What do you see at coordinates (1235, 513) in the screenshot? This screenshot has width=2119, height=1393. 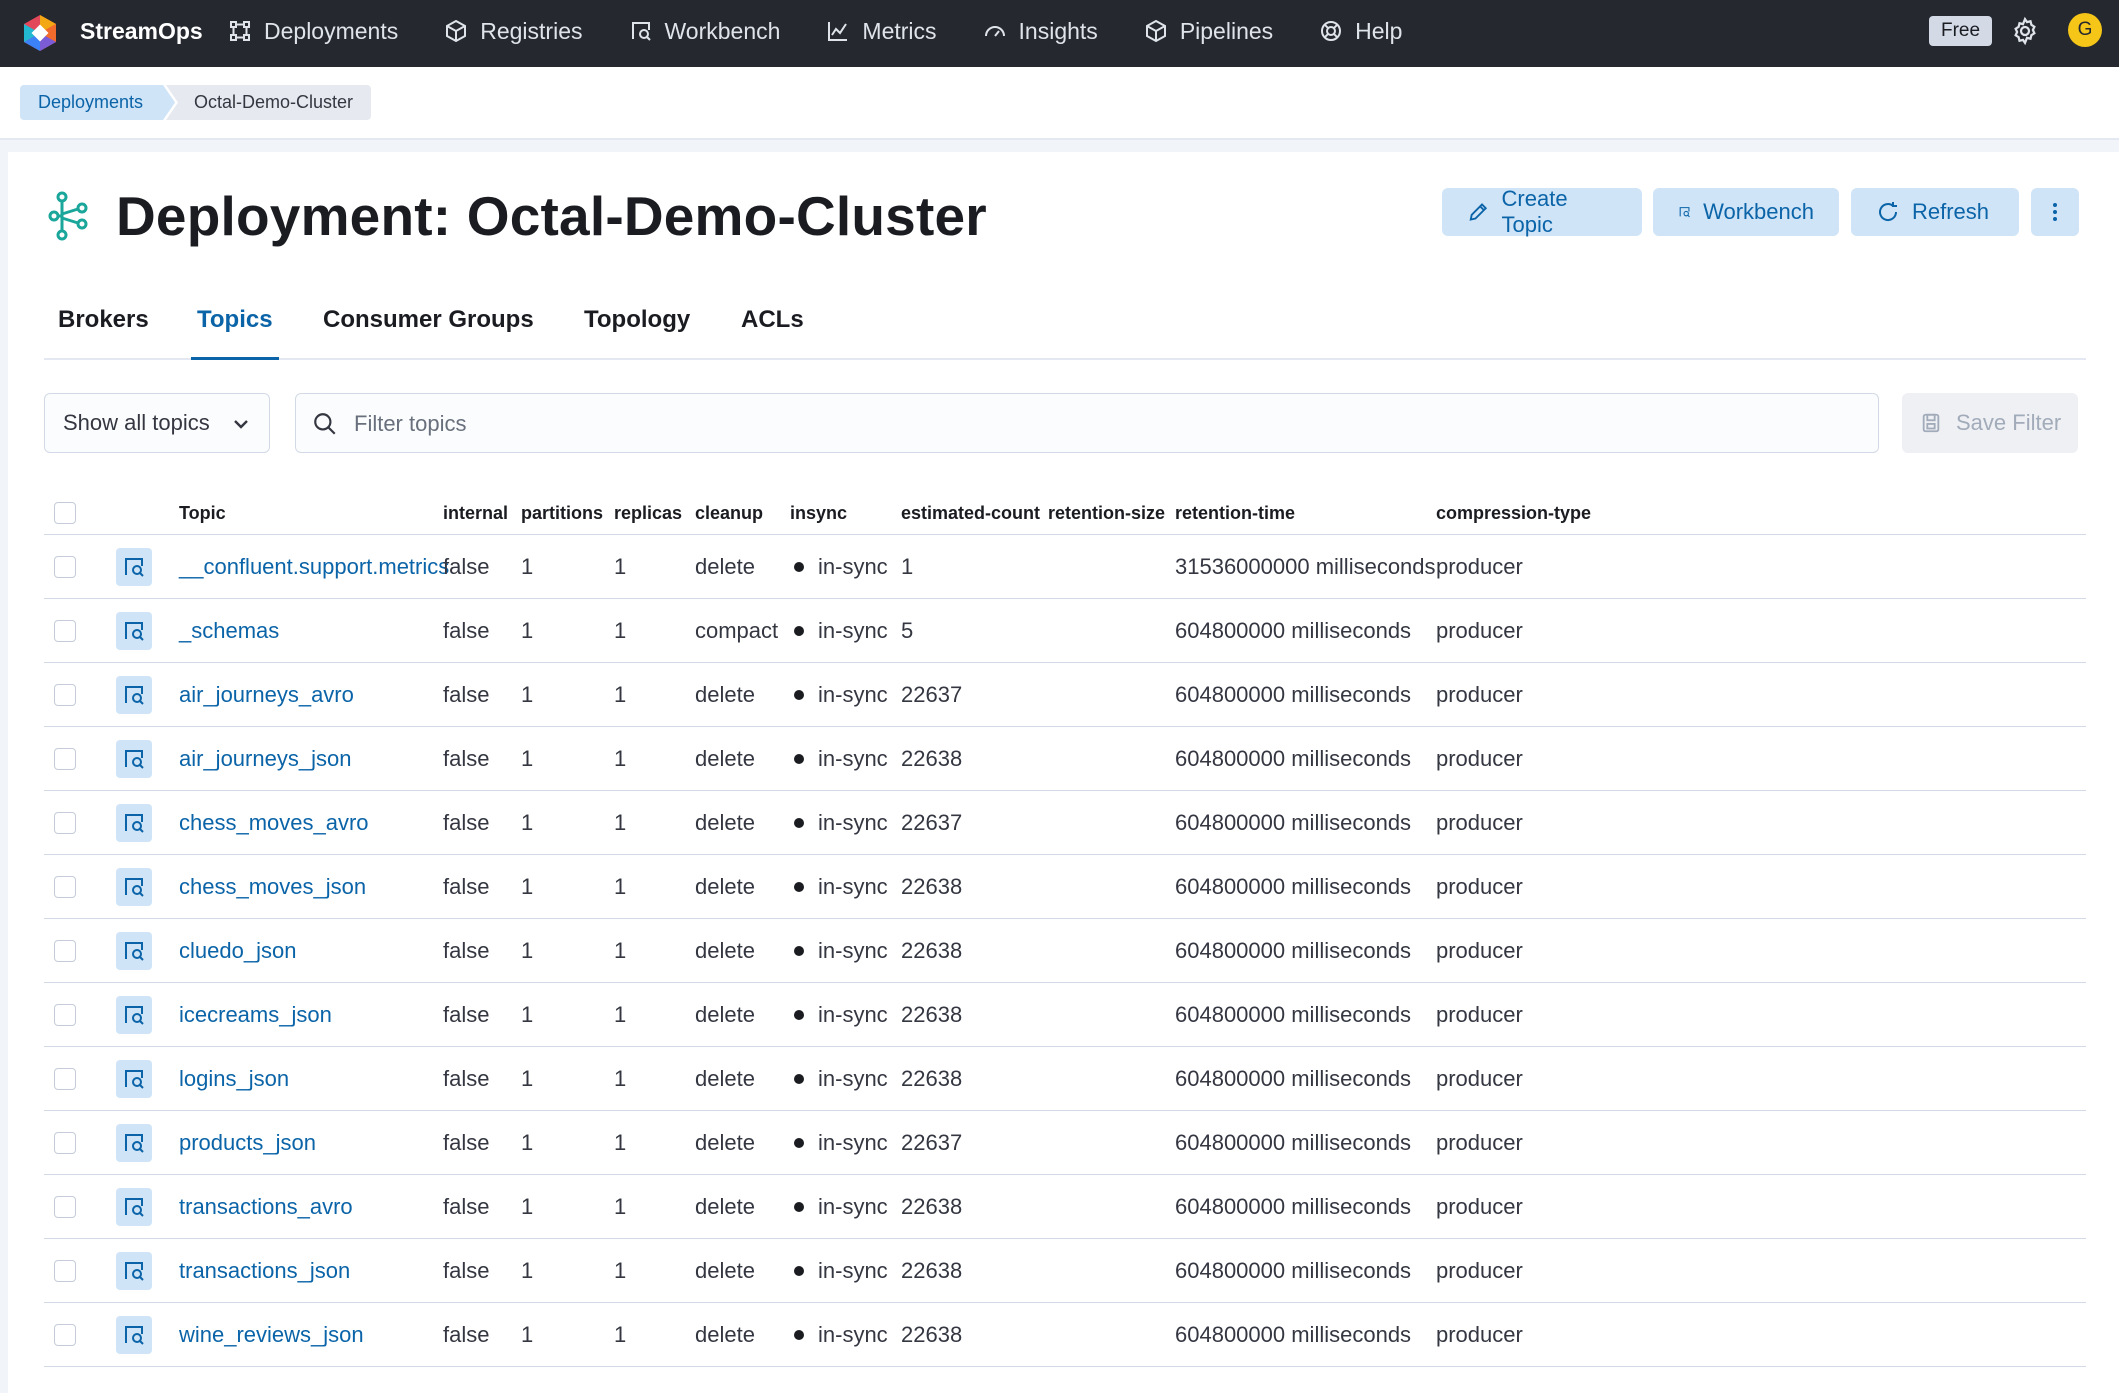 I see `header-retention-time: retention-time` at bounding box center [1235, 513].